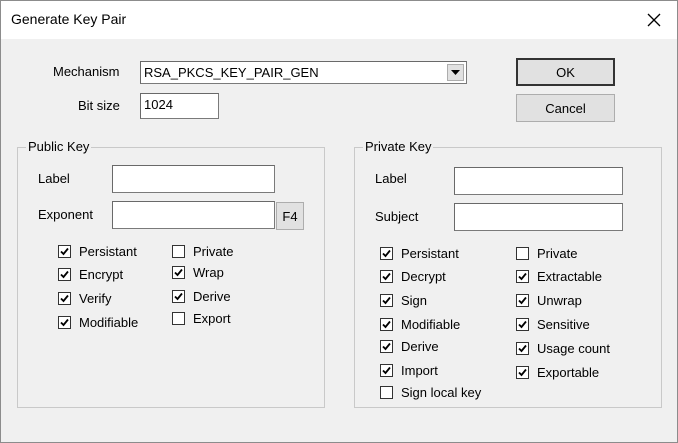 The width and height of the screenshot is (678, 443). What do you see at coordinates (208, 272) in the screenshot?
I see `checkbox-label: Wrap` at bounding box center [208, 272].